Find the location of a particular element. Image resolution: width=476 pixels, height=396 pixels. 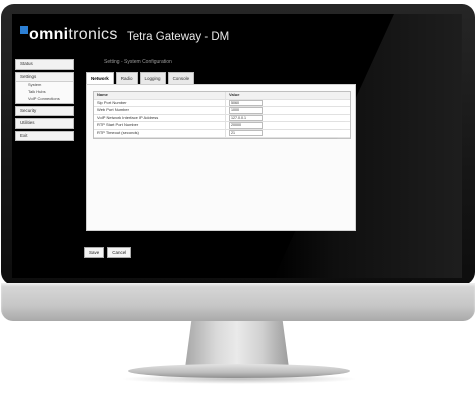

sidebar-item-status: Status is located at coordinates (44, 64).